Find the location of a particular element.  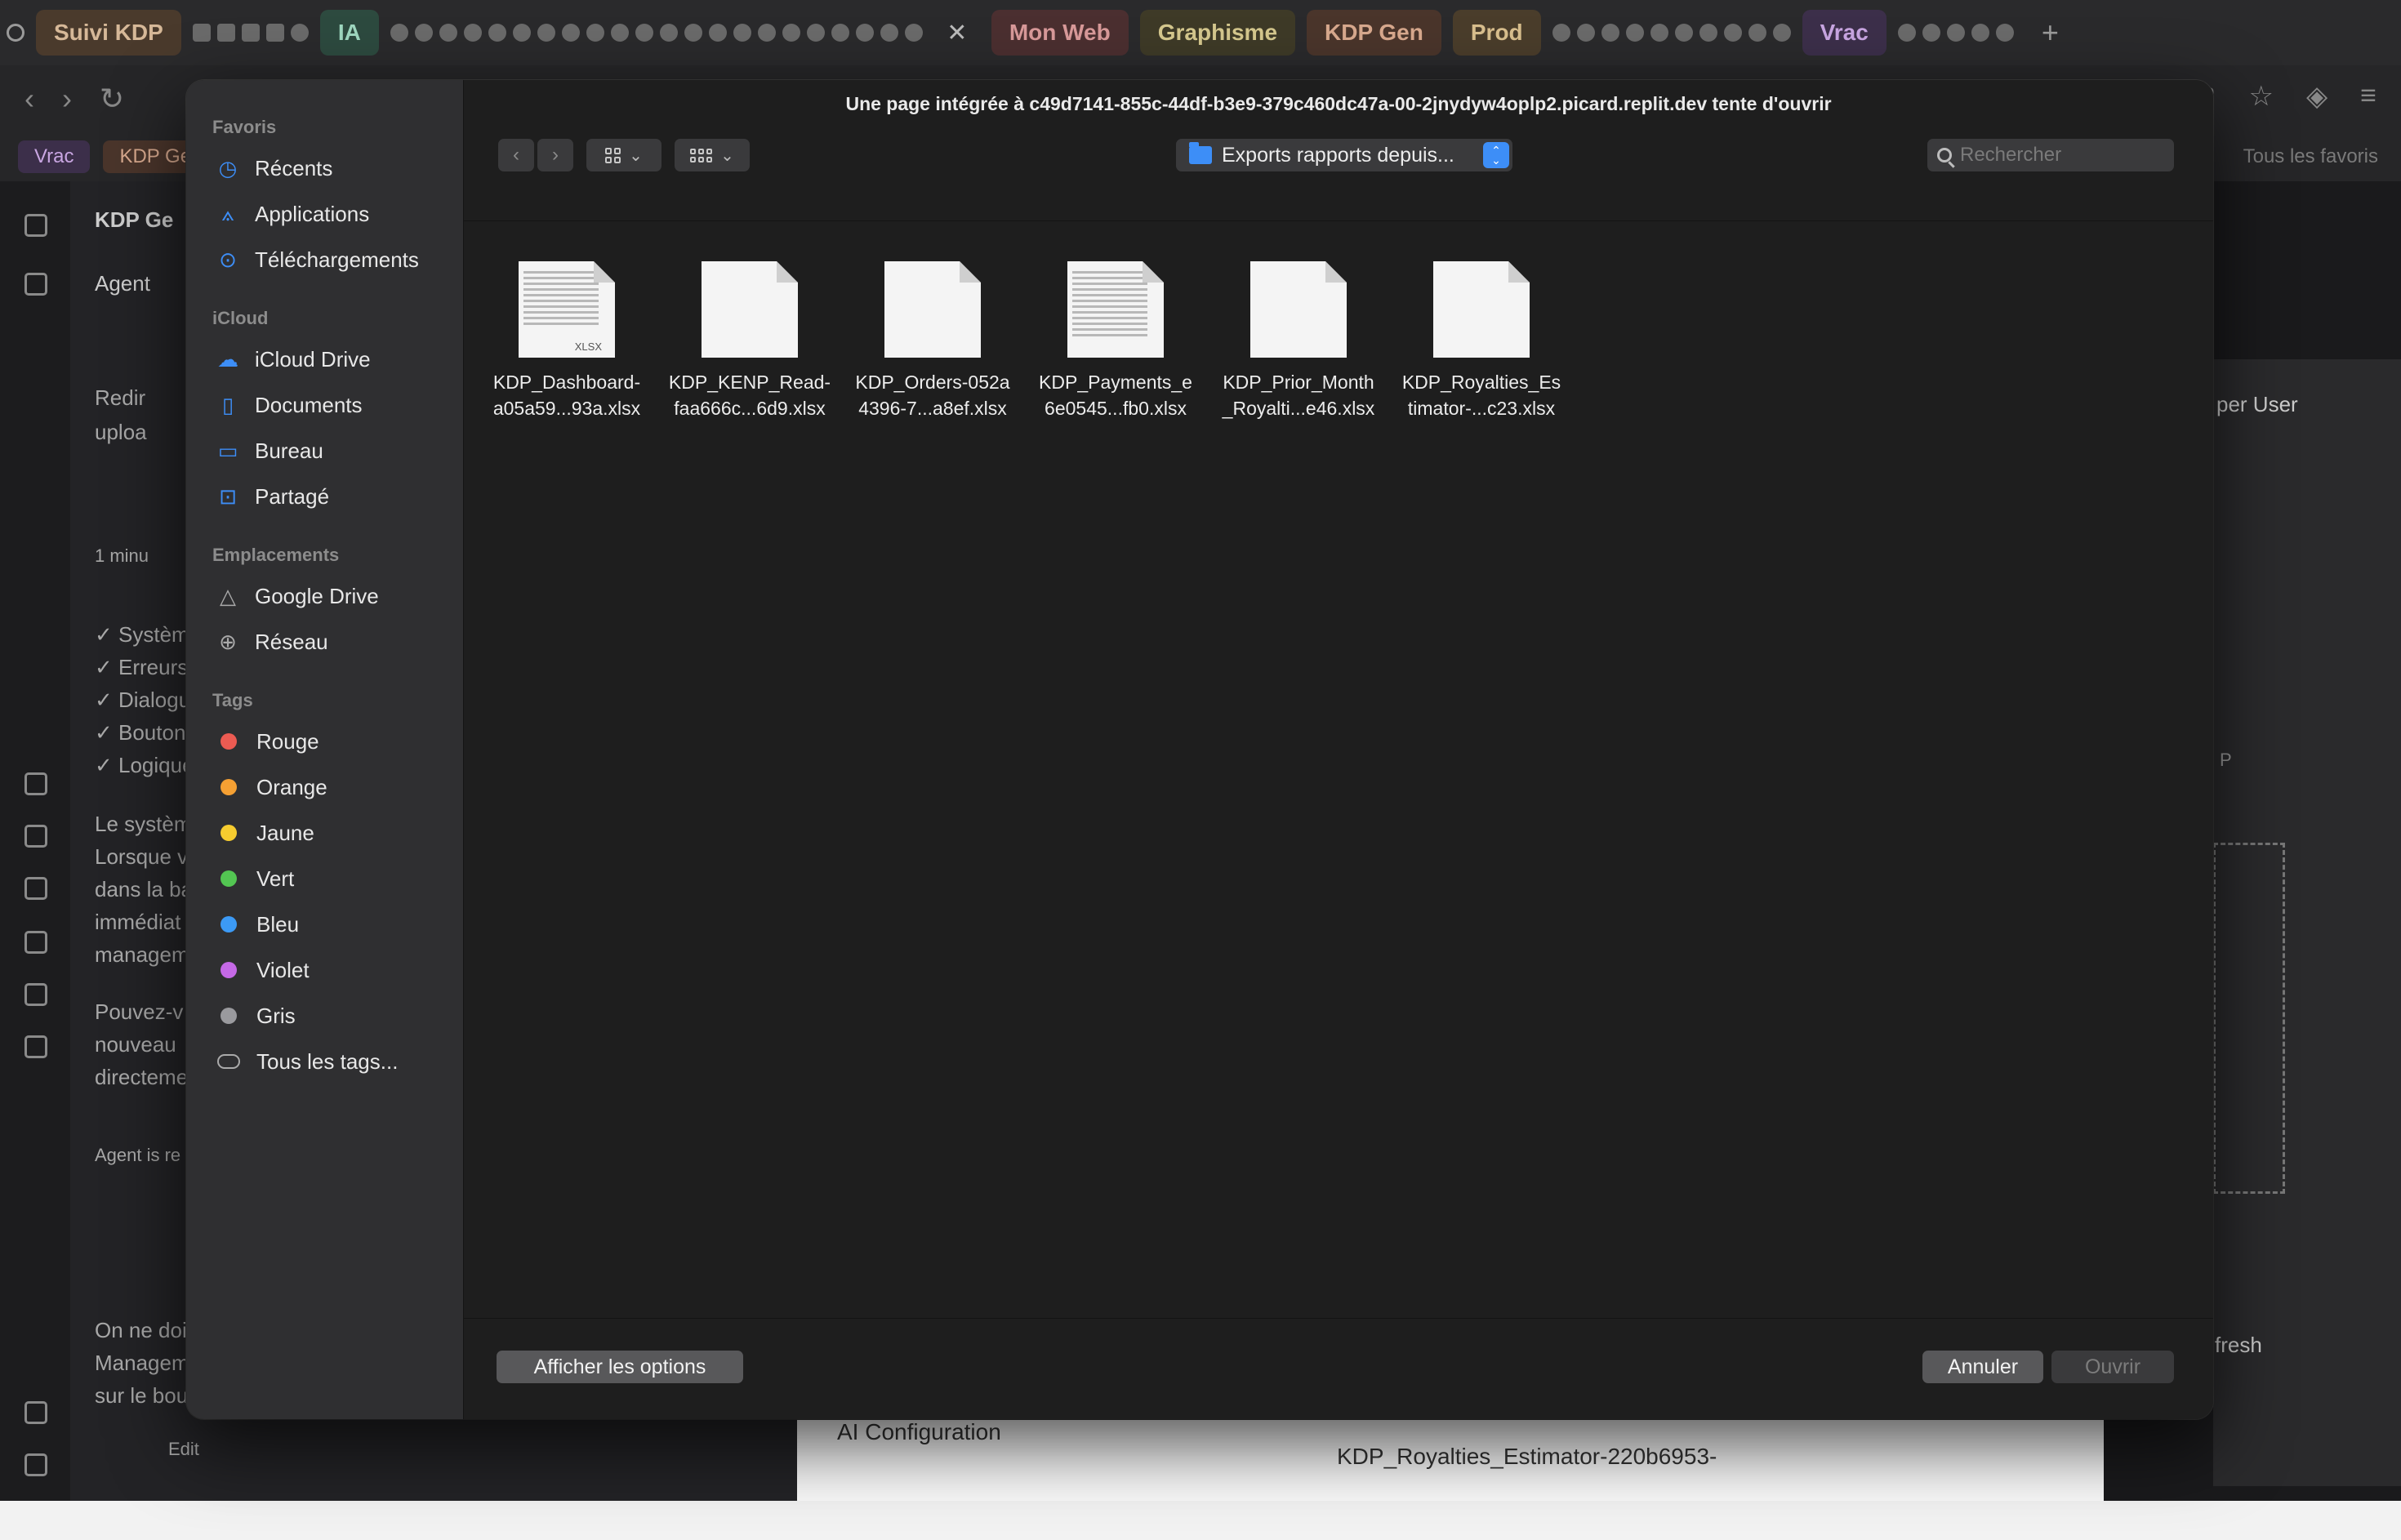

back-button: ‹ is located at coordinates (516, 155).